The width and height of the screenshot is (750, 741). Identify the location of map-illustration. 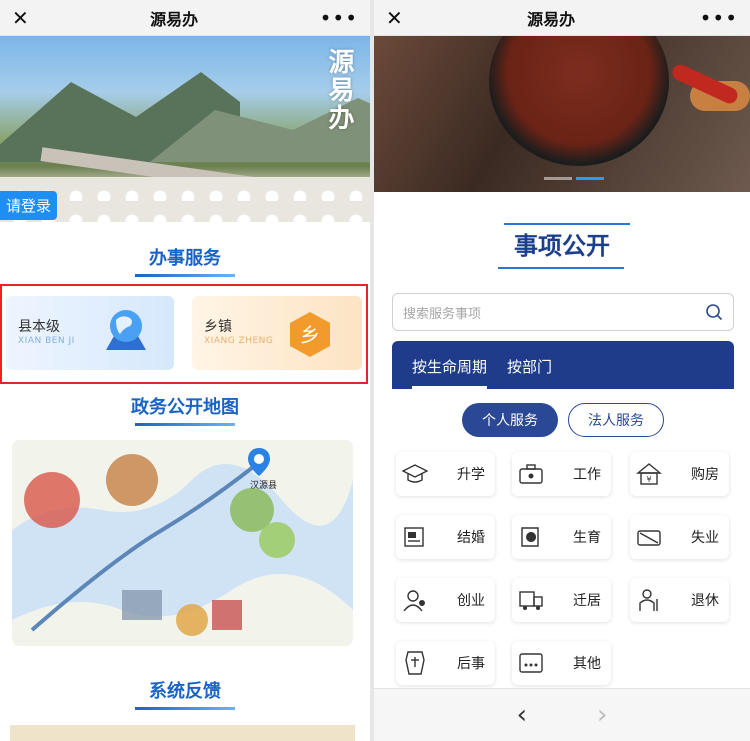
(182, 543).